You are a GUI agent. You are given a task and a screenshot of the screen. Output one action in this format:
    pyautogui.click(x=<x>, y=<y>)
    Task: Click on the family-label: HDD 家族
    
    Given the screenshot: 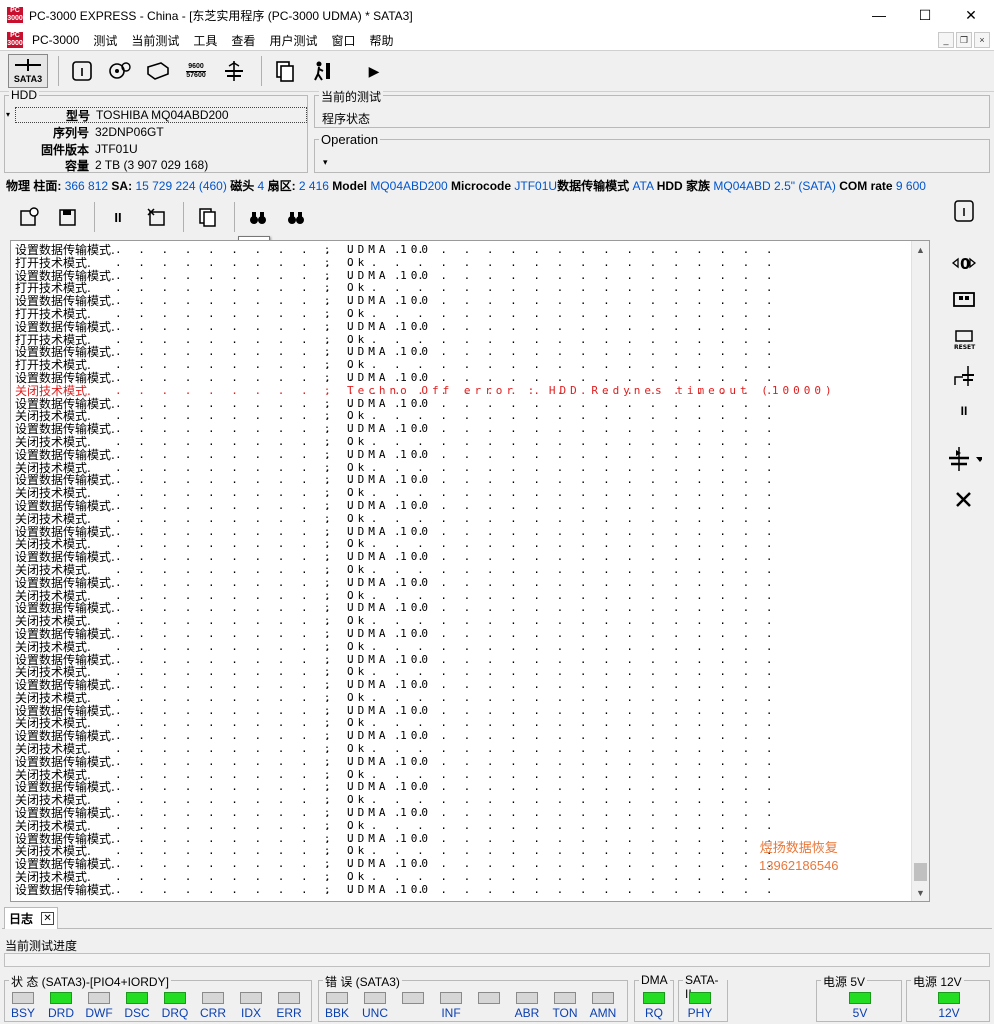 What is the action you would take?
    pyautogui.click(x=683, y=186)
    